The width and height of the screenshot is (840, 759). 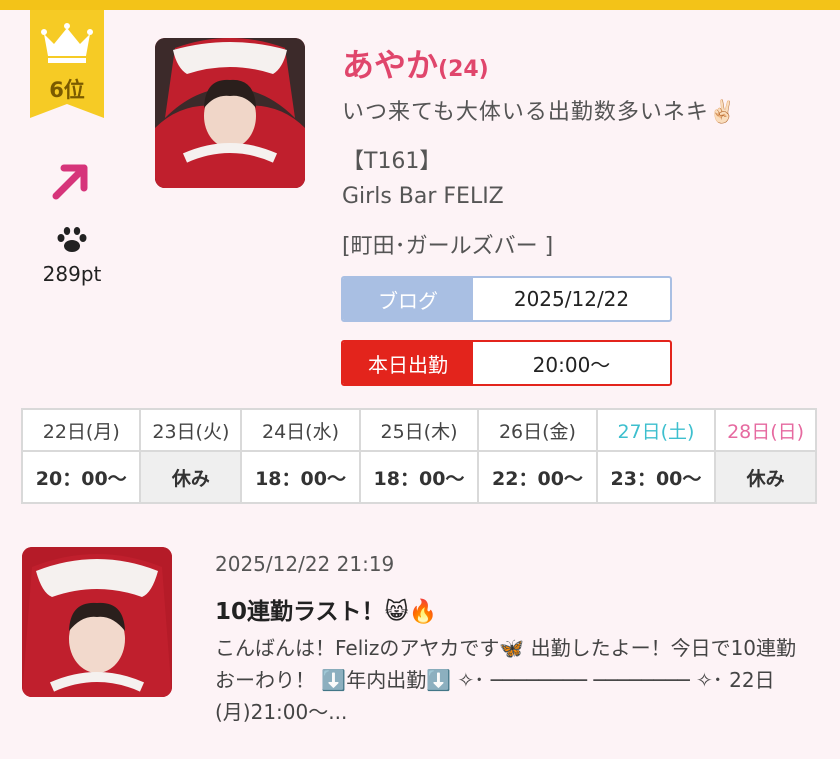 What do you see at coordinates (300, 430) in the screenshot?
I see `schedule-day: 24日(水)` at bounding box center [300, 430].